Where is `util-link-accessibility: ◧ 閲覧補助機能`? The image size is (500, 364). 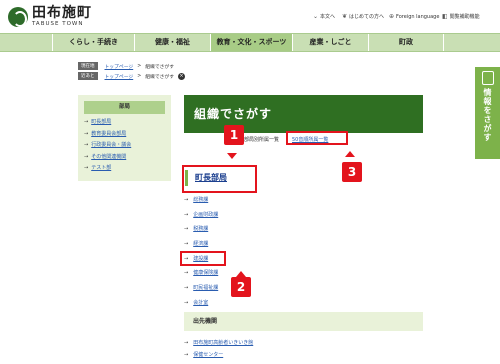
util-link-accessibility: ◧ 閲覧補助機能 is located at coordinates (461, 16).